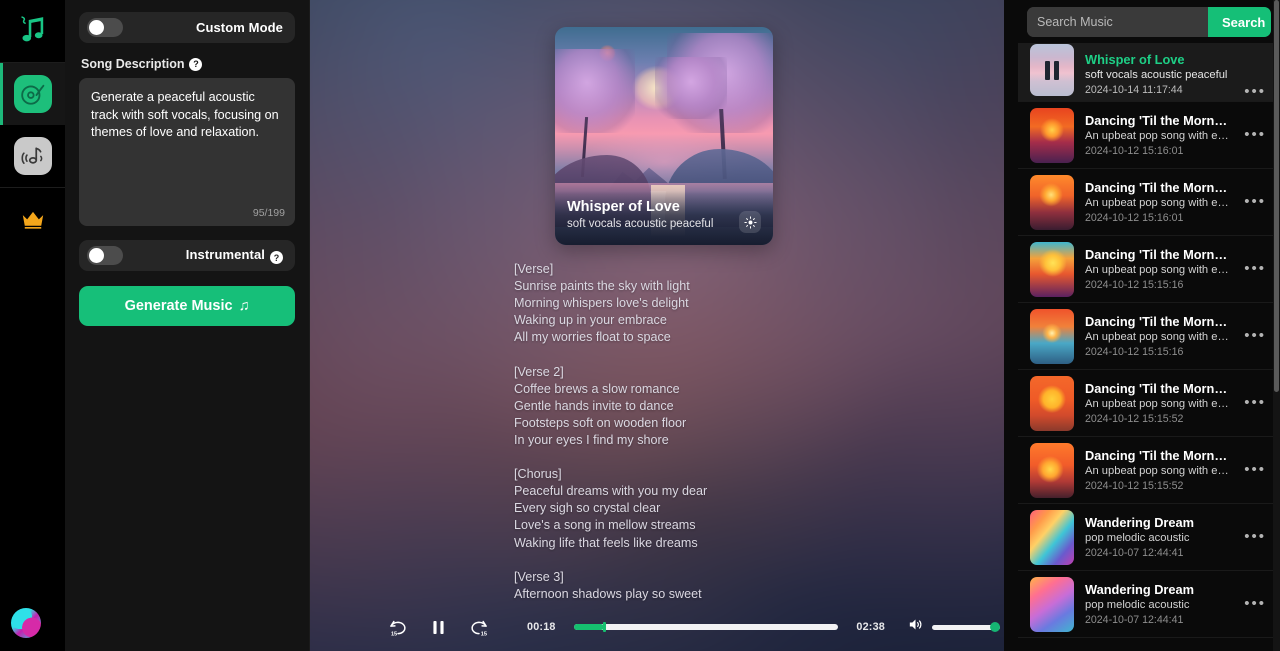  What do you see at coordinates (1239, 22) in the screenshot?
I see `search-button: Search` at bounding box center [1239, 22].